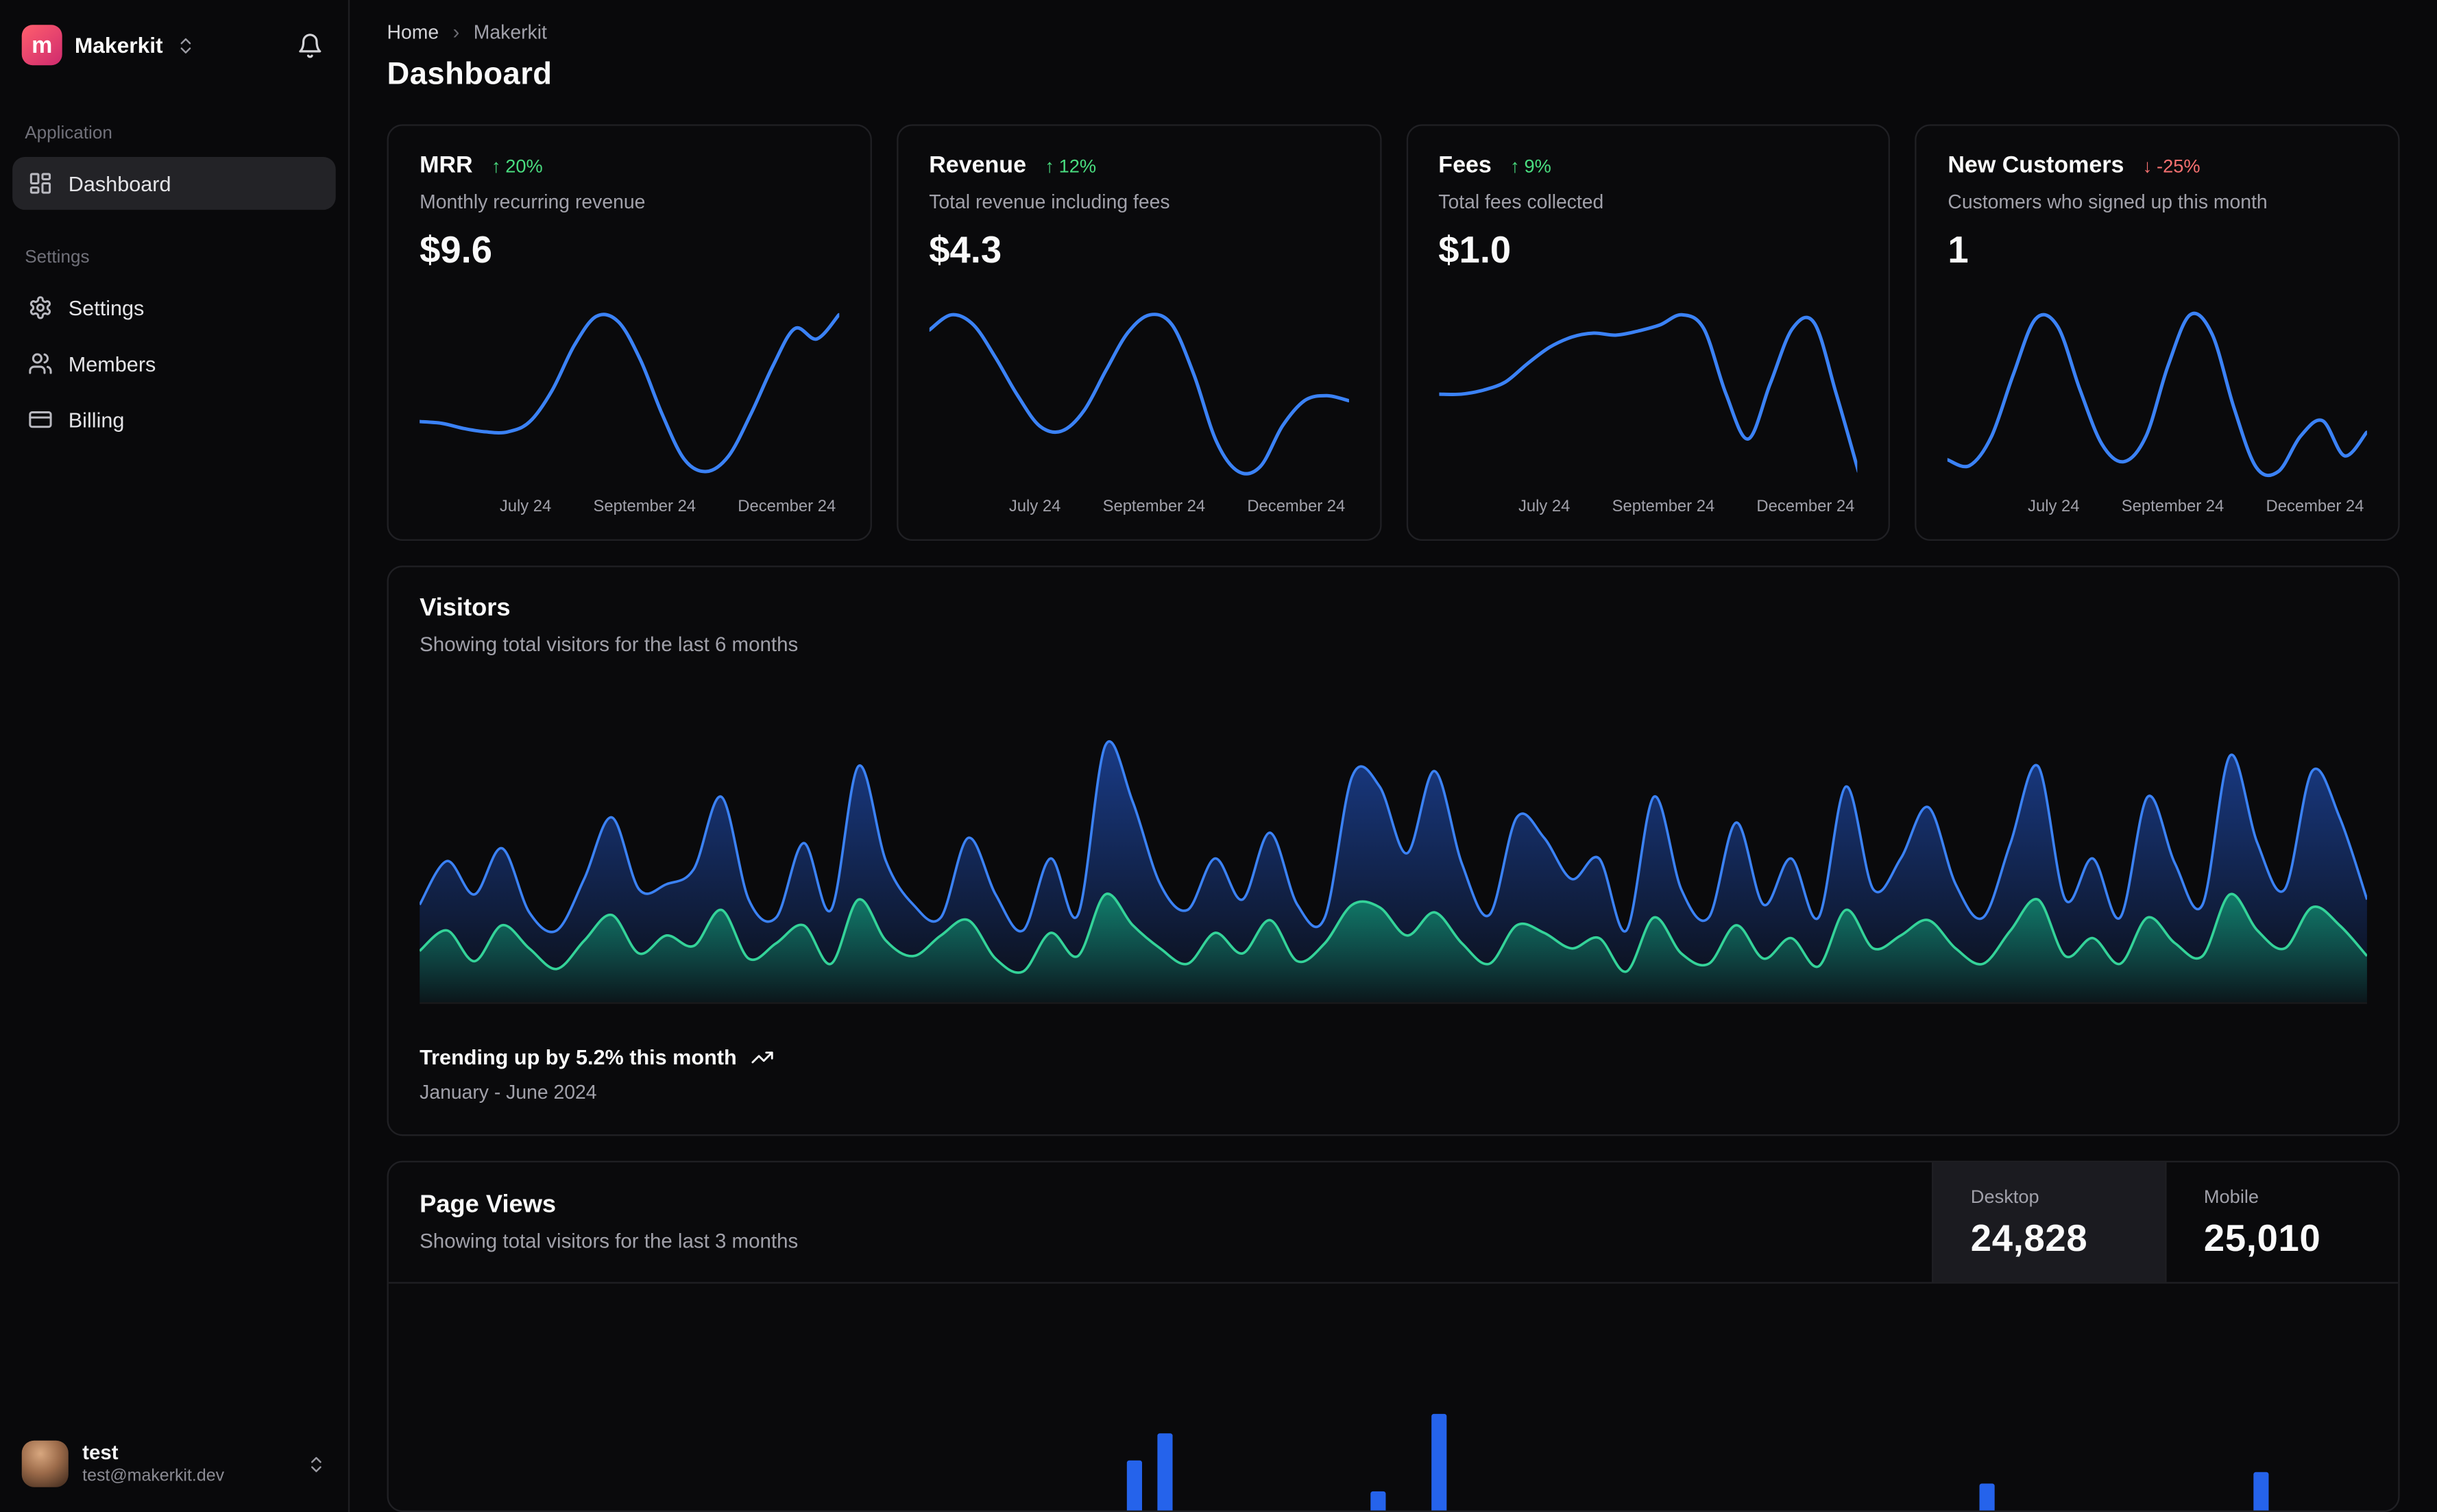 The width and height of the screenshot is (2437, 1512). What do you see at coordinates (1393, 32) in the screenshot?
I see `breadcrumb: Home › Makerkit` at bounding box center [1393, 32].